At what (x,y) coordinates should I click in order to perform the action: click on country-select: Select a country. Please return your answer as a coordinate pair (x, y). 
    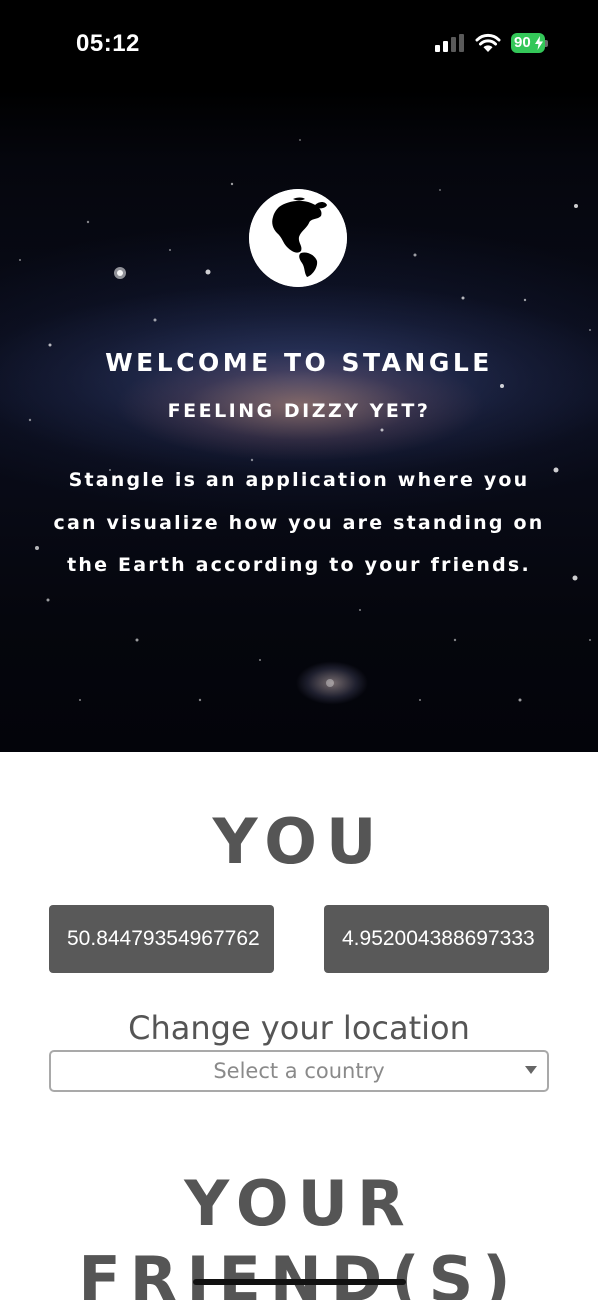
    Looking at the image, I should click on (299, 1071).